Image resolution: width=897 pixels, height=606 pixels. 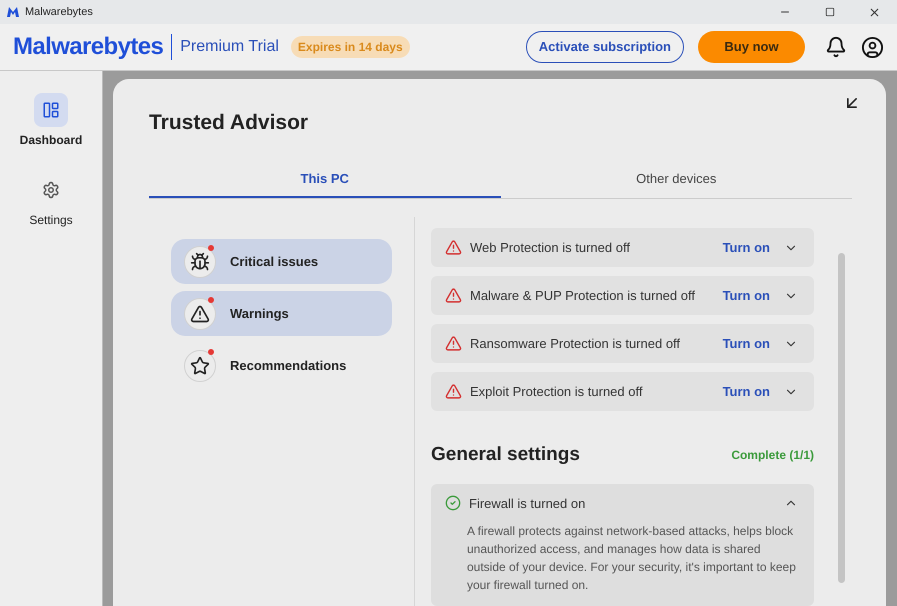 I want to click on dashboard-icon, so click(x=51, y=110).